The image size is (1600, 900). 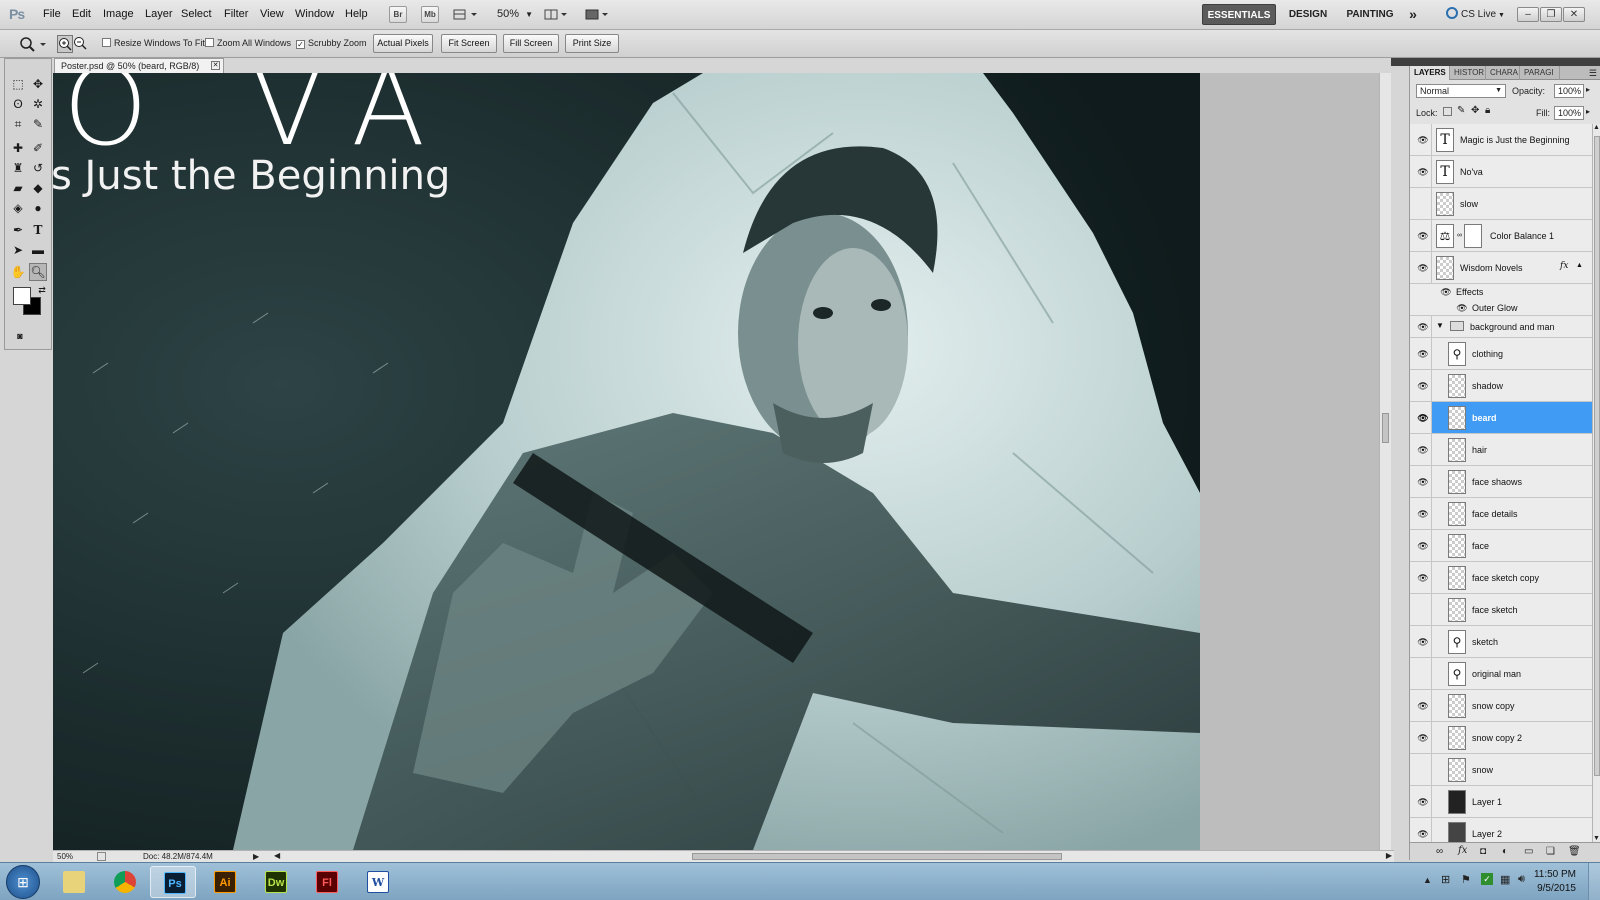 I want to click on actual-pixels-button: Actual Pixels, so click(x=403, y=43).